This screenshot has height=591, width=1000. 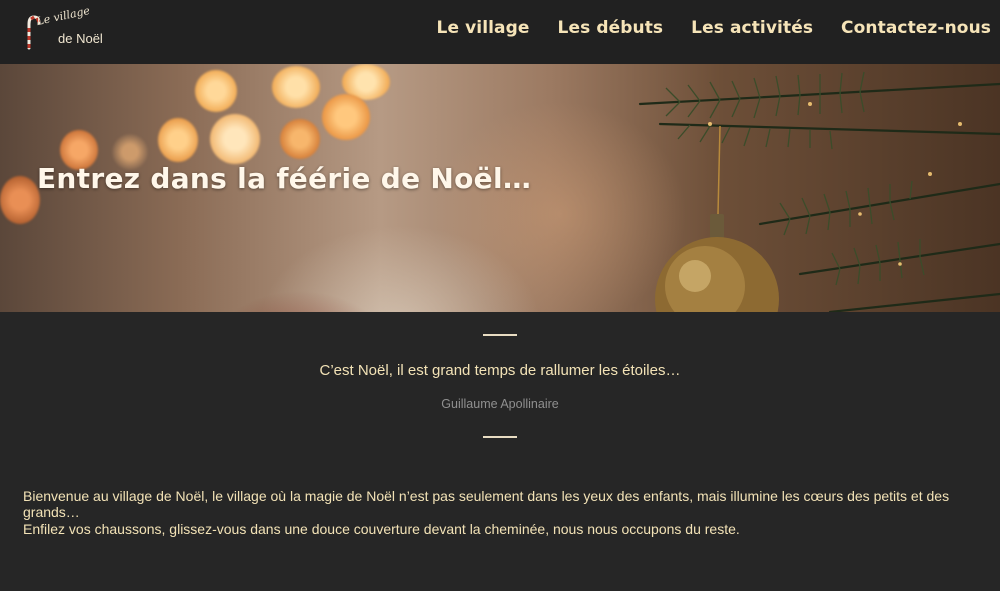 I want to click on nav-link-village: Le village, so click(x=483, y=28).